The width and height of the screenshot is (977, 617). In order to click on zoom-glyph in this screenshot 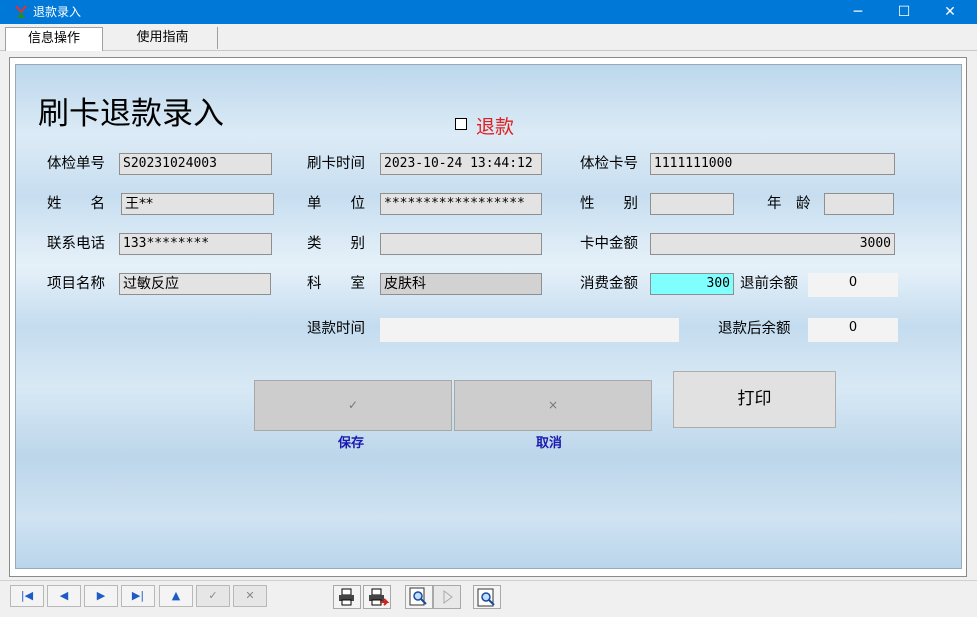, I will do `click(486, 597)`.